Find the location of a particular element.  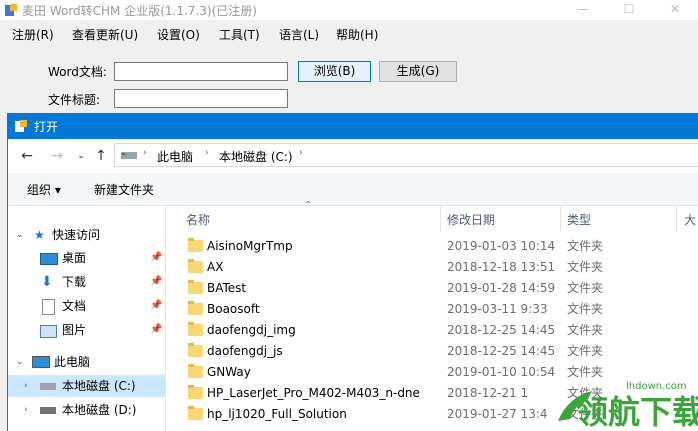

svg-text: lhdown.com is located at coordinates (656, 386).